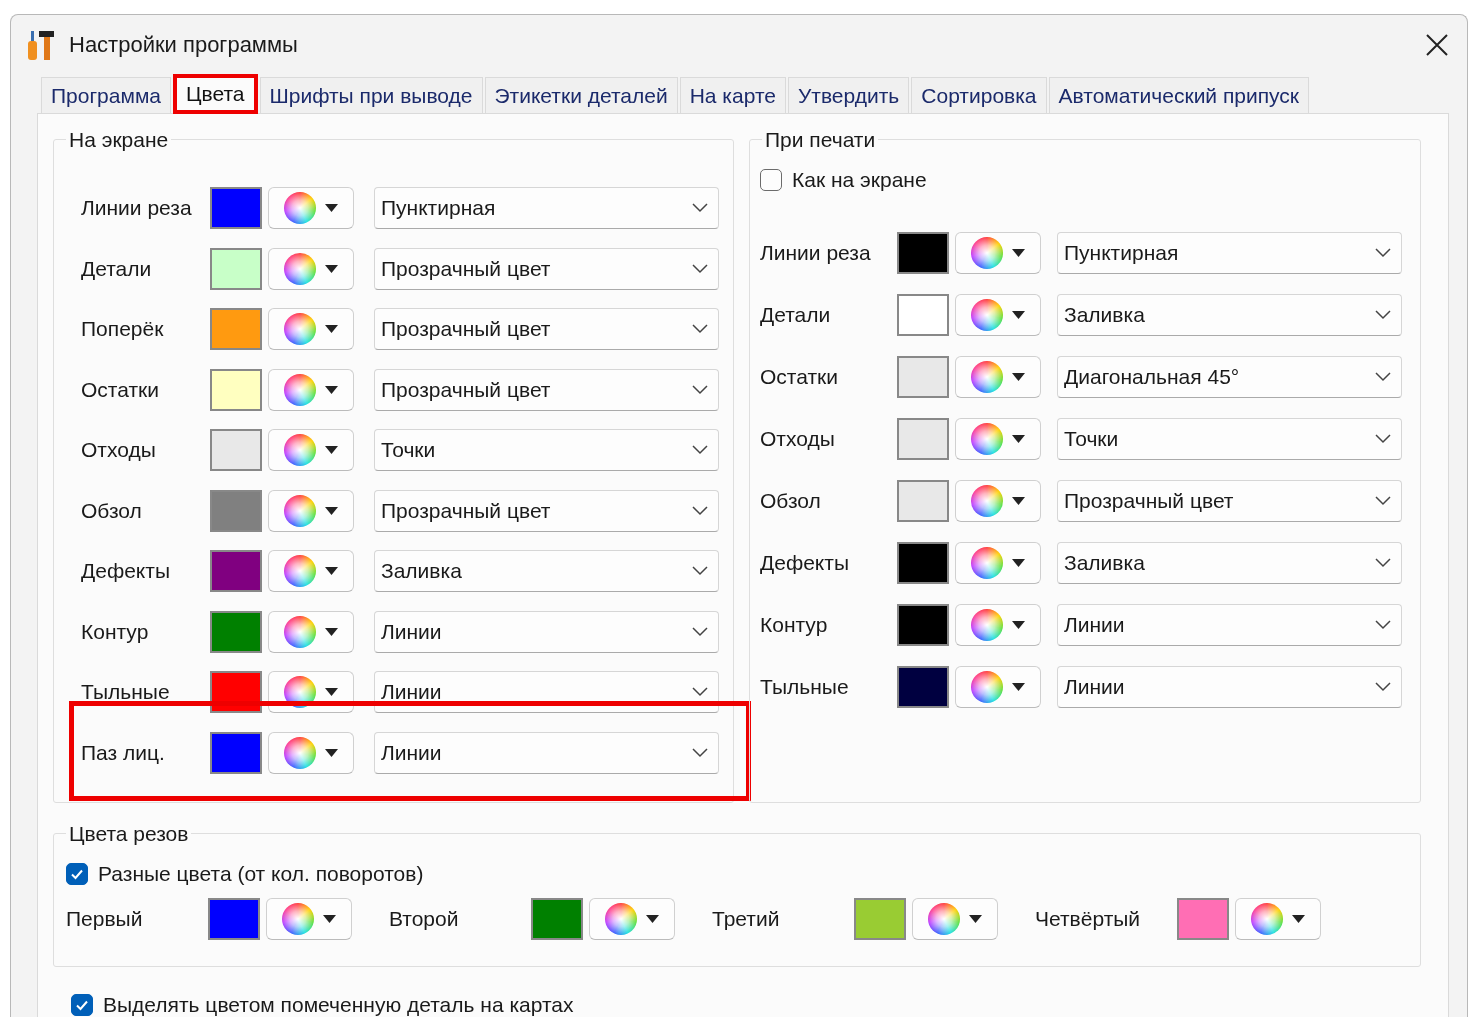 This screenshot has height=1017, width=1471. I want to click on check-icon, so click(77, 874).